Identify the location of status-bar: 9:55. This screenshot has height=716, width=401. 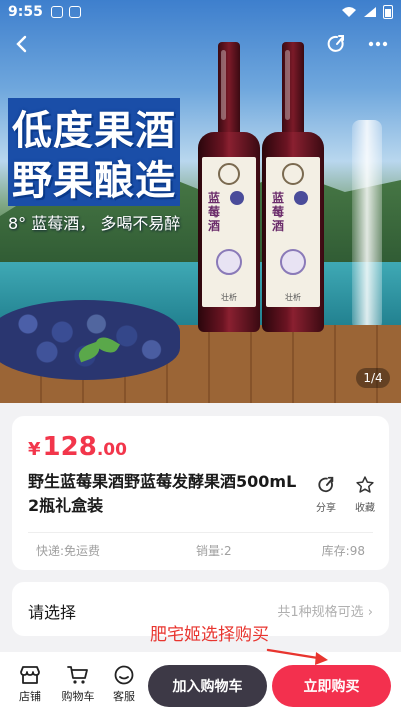
(200, 12).